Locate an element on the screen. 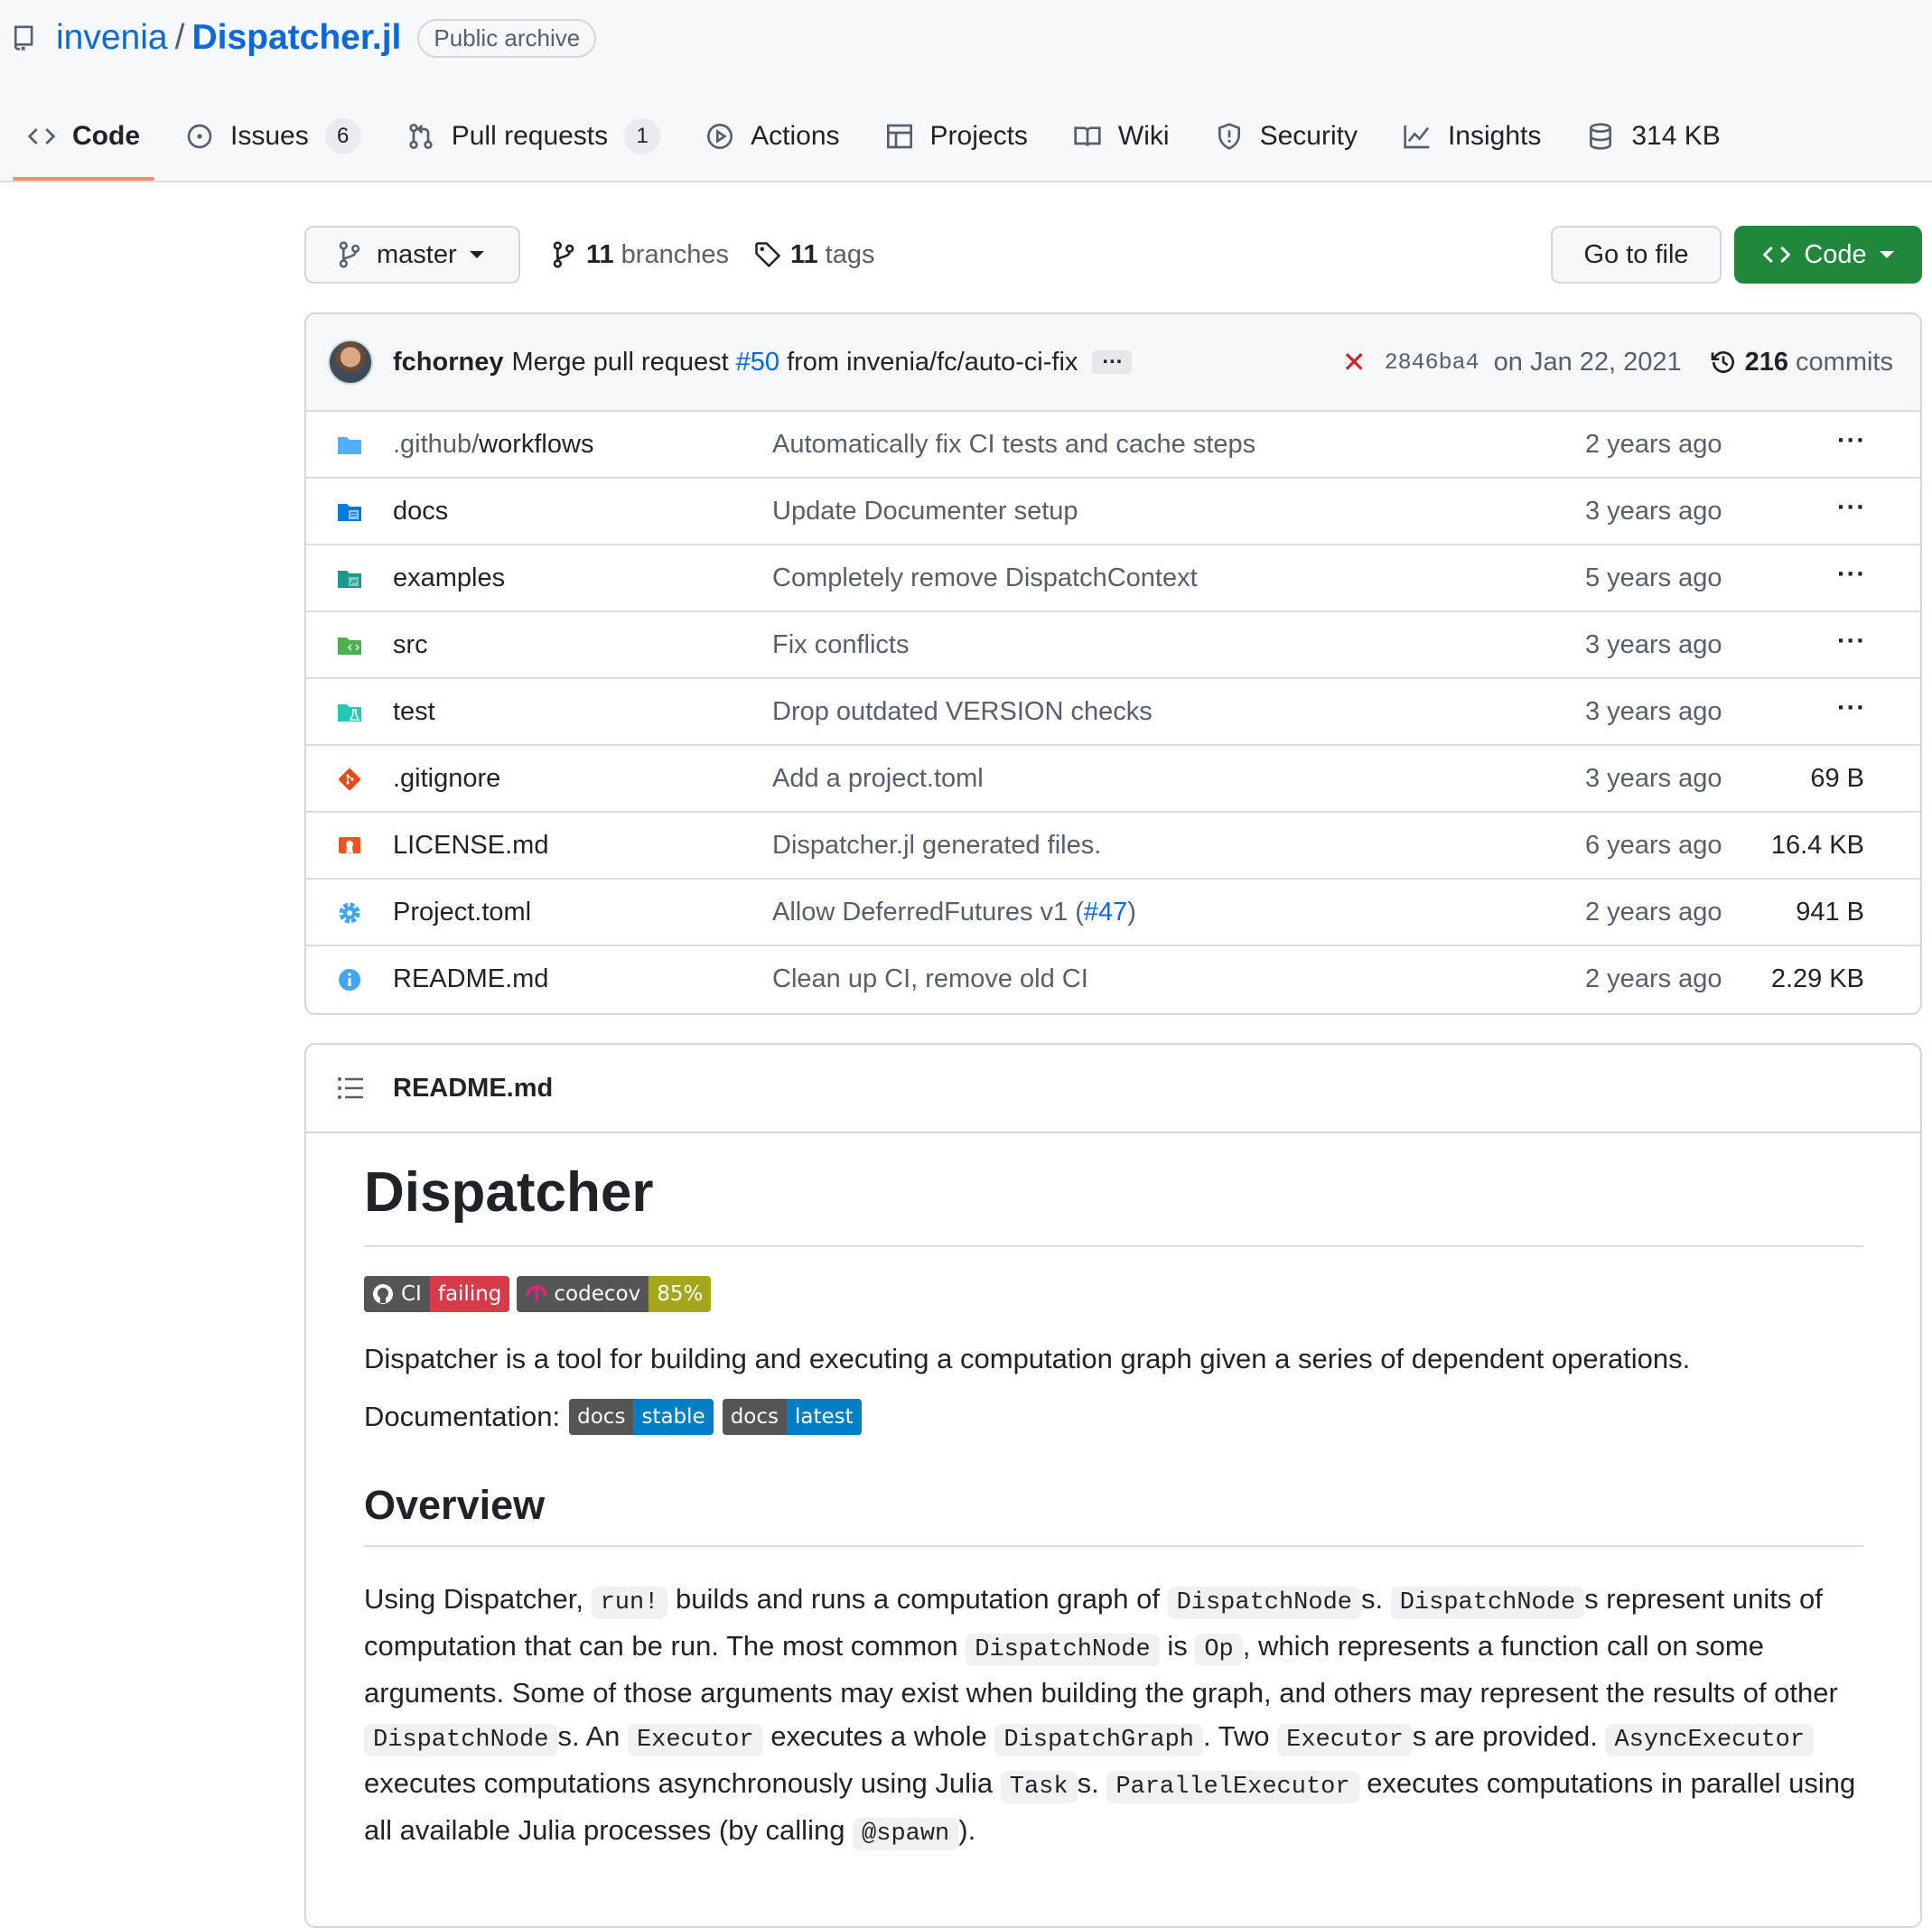  tab-label: Insights is located at coordinates (1494, 136).